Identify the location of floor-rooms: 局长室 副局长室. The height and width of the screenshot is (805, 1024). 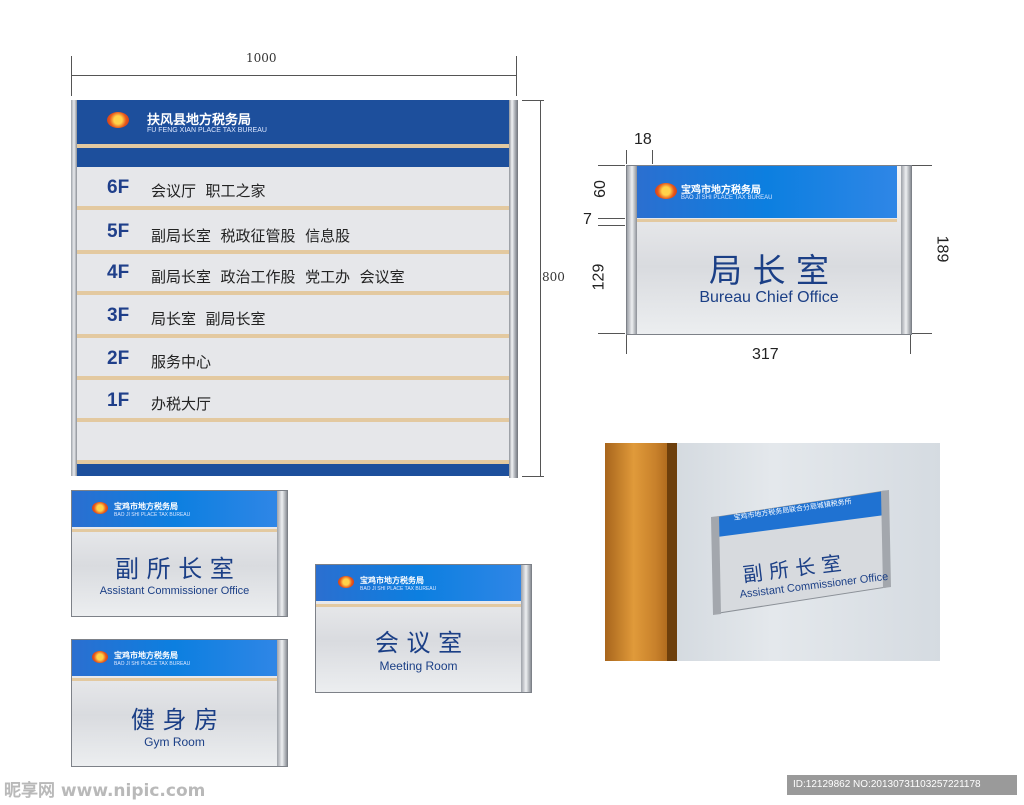
(208, 319).